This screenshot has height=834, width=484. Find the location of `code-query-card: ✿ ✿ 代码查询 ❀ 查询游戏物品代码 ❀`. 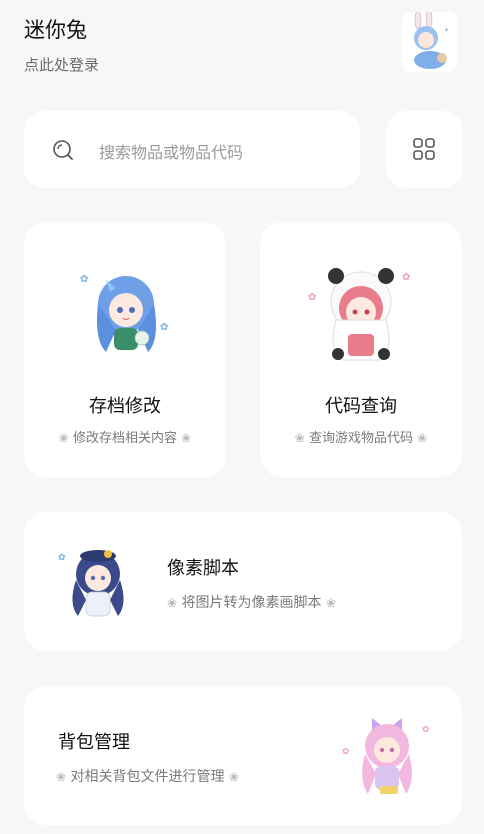

code-query-card: ✿ ✿ 代码查询 ❀ 查询游戏物品代码 ❀ is located at coordinates (361, 349).